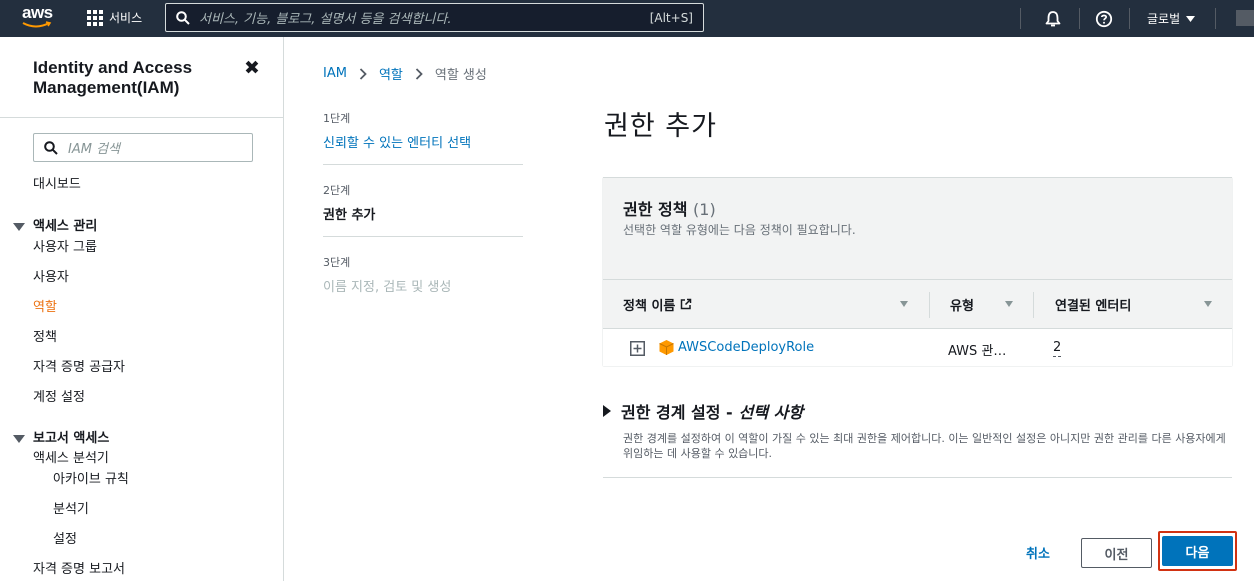  I want to click on global-search-input: 서비스, 기능, 블로그, 설명서 등을 검색합니다. [Alt+S], so click(434, 17).